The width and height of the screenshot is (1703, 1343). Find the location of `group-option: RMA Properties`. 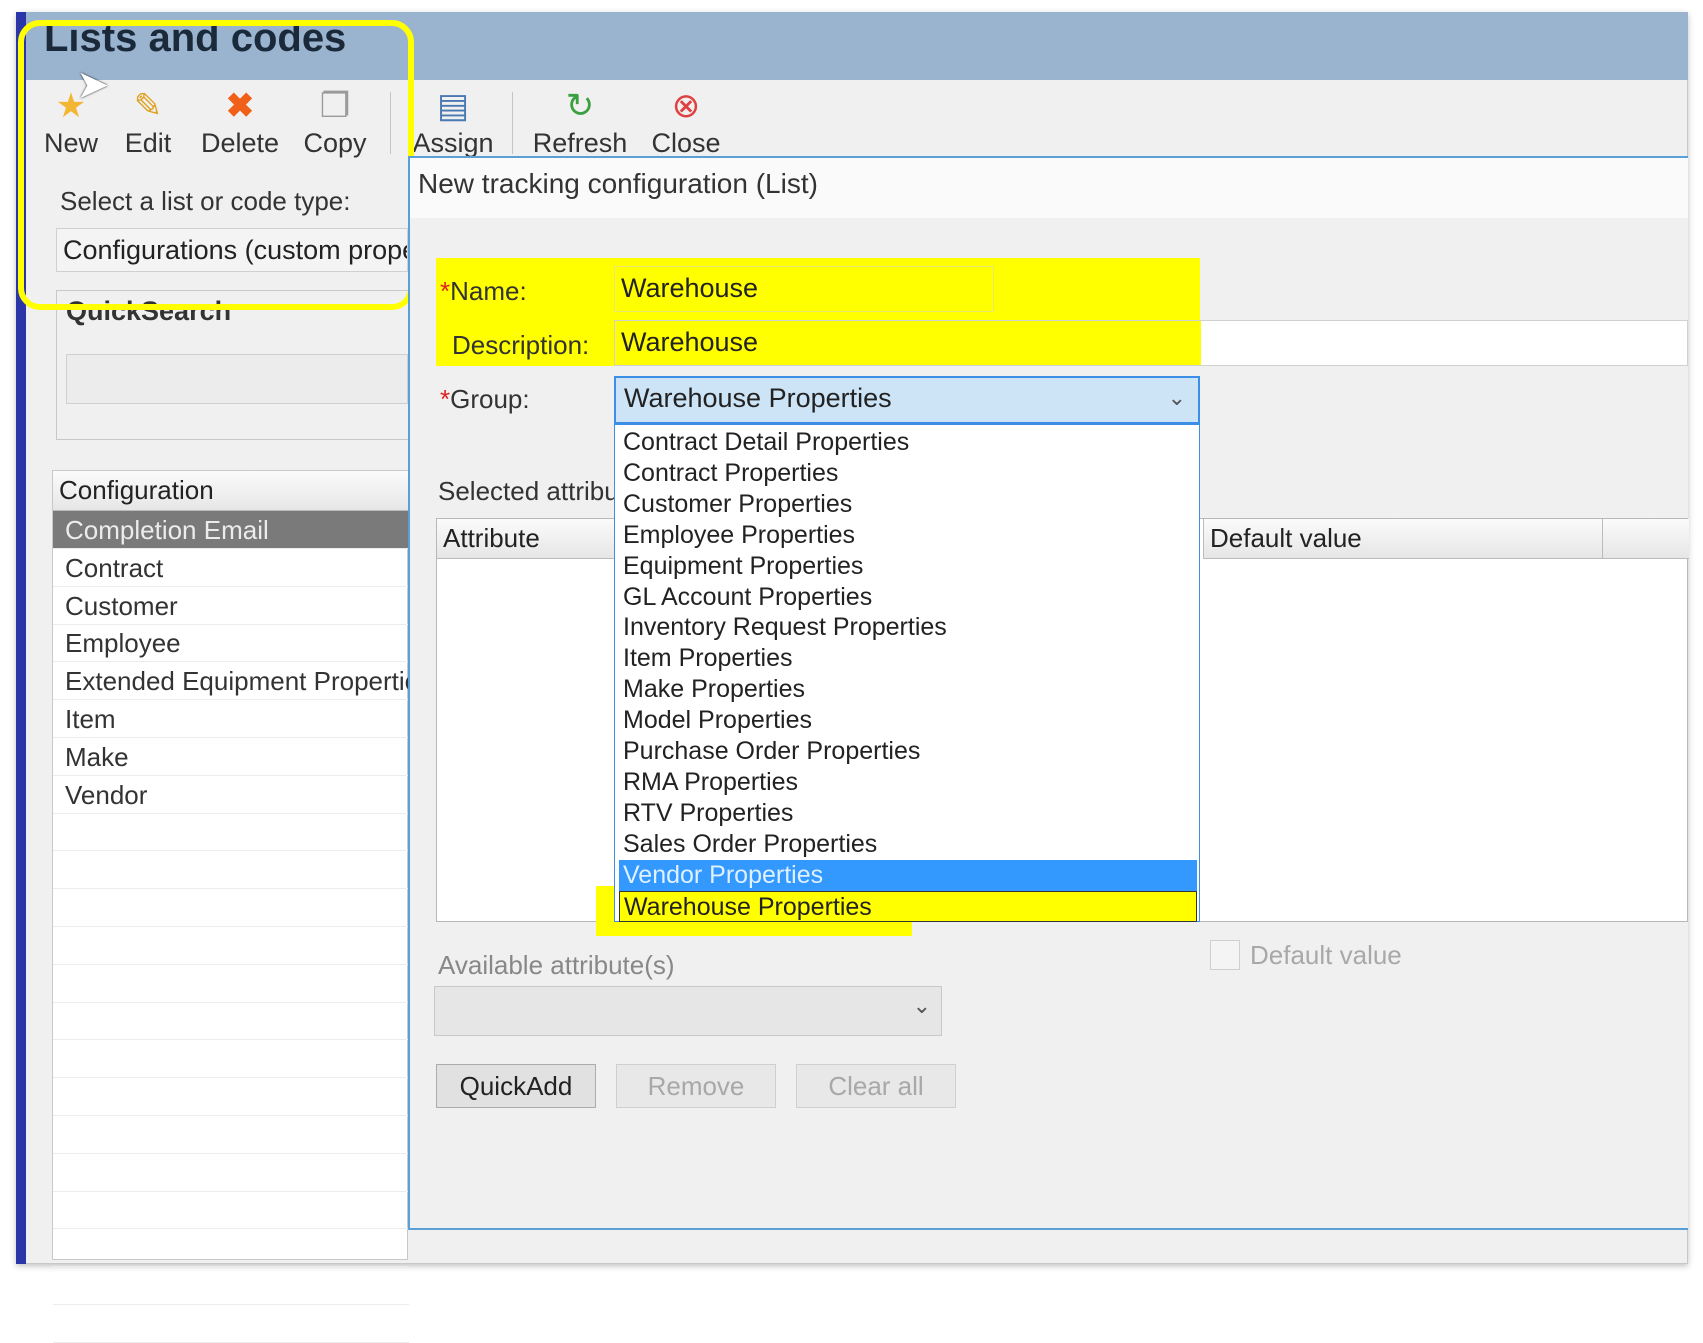

group-option: RMA Properties is located at coordinates (908, 782).